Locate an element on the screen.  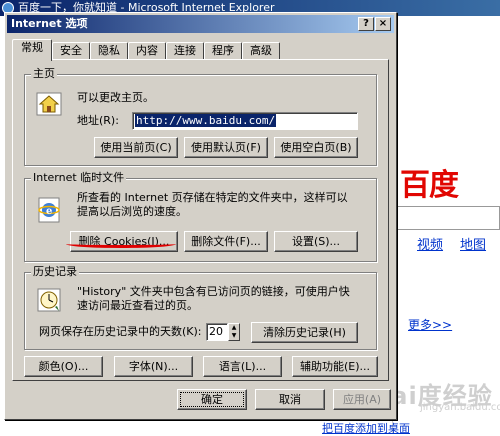
help-icon: ? is located at coordinates (366, 24).